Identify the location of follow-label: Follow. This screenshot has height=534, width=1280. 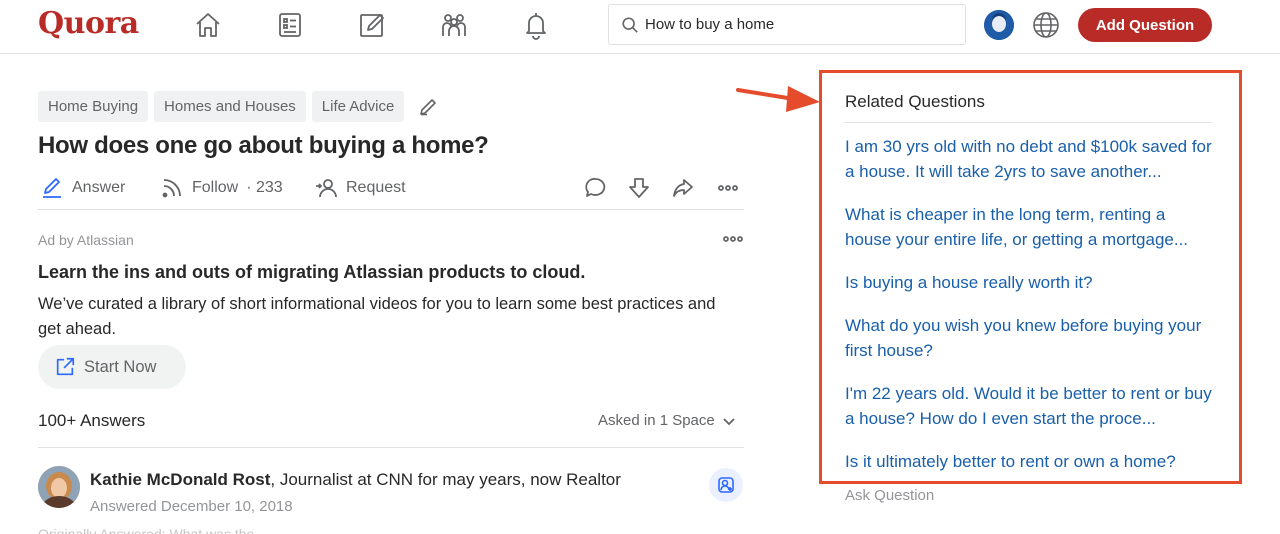
(215, 187).